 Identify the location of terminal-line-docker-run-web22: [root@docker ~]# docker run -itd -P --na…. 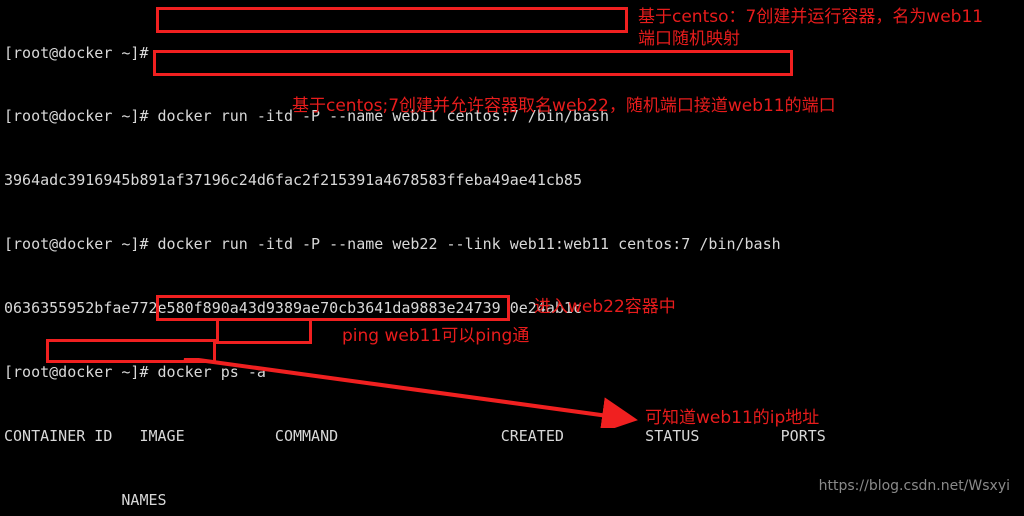
(392, 244).